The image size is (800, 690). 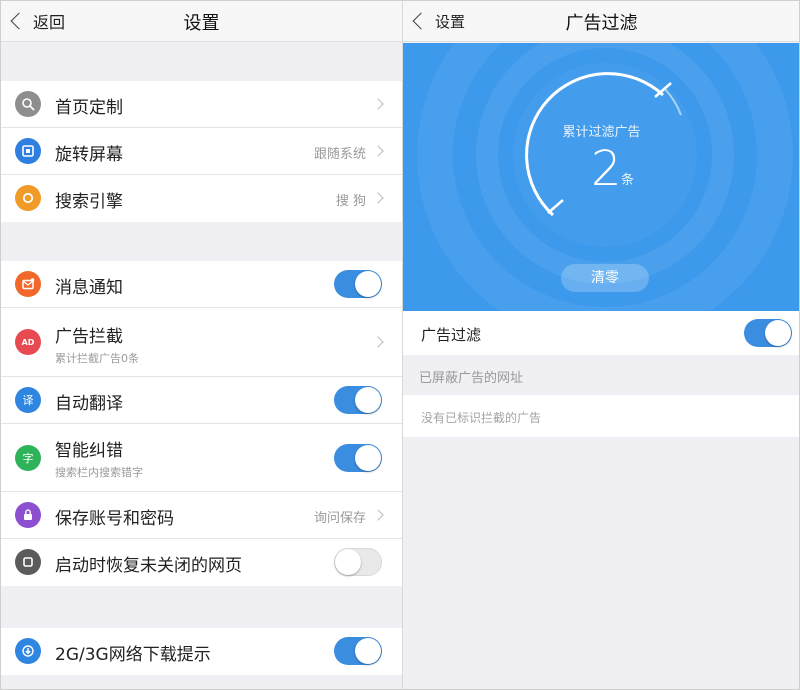 What do you see at coordinates (89, 337) in the screenshot?
I see `settings-item-label: 广告拦截` at bounding box center [89, 337].